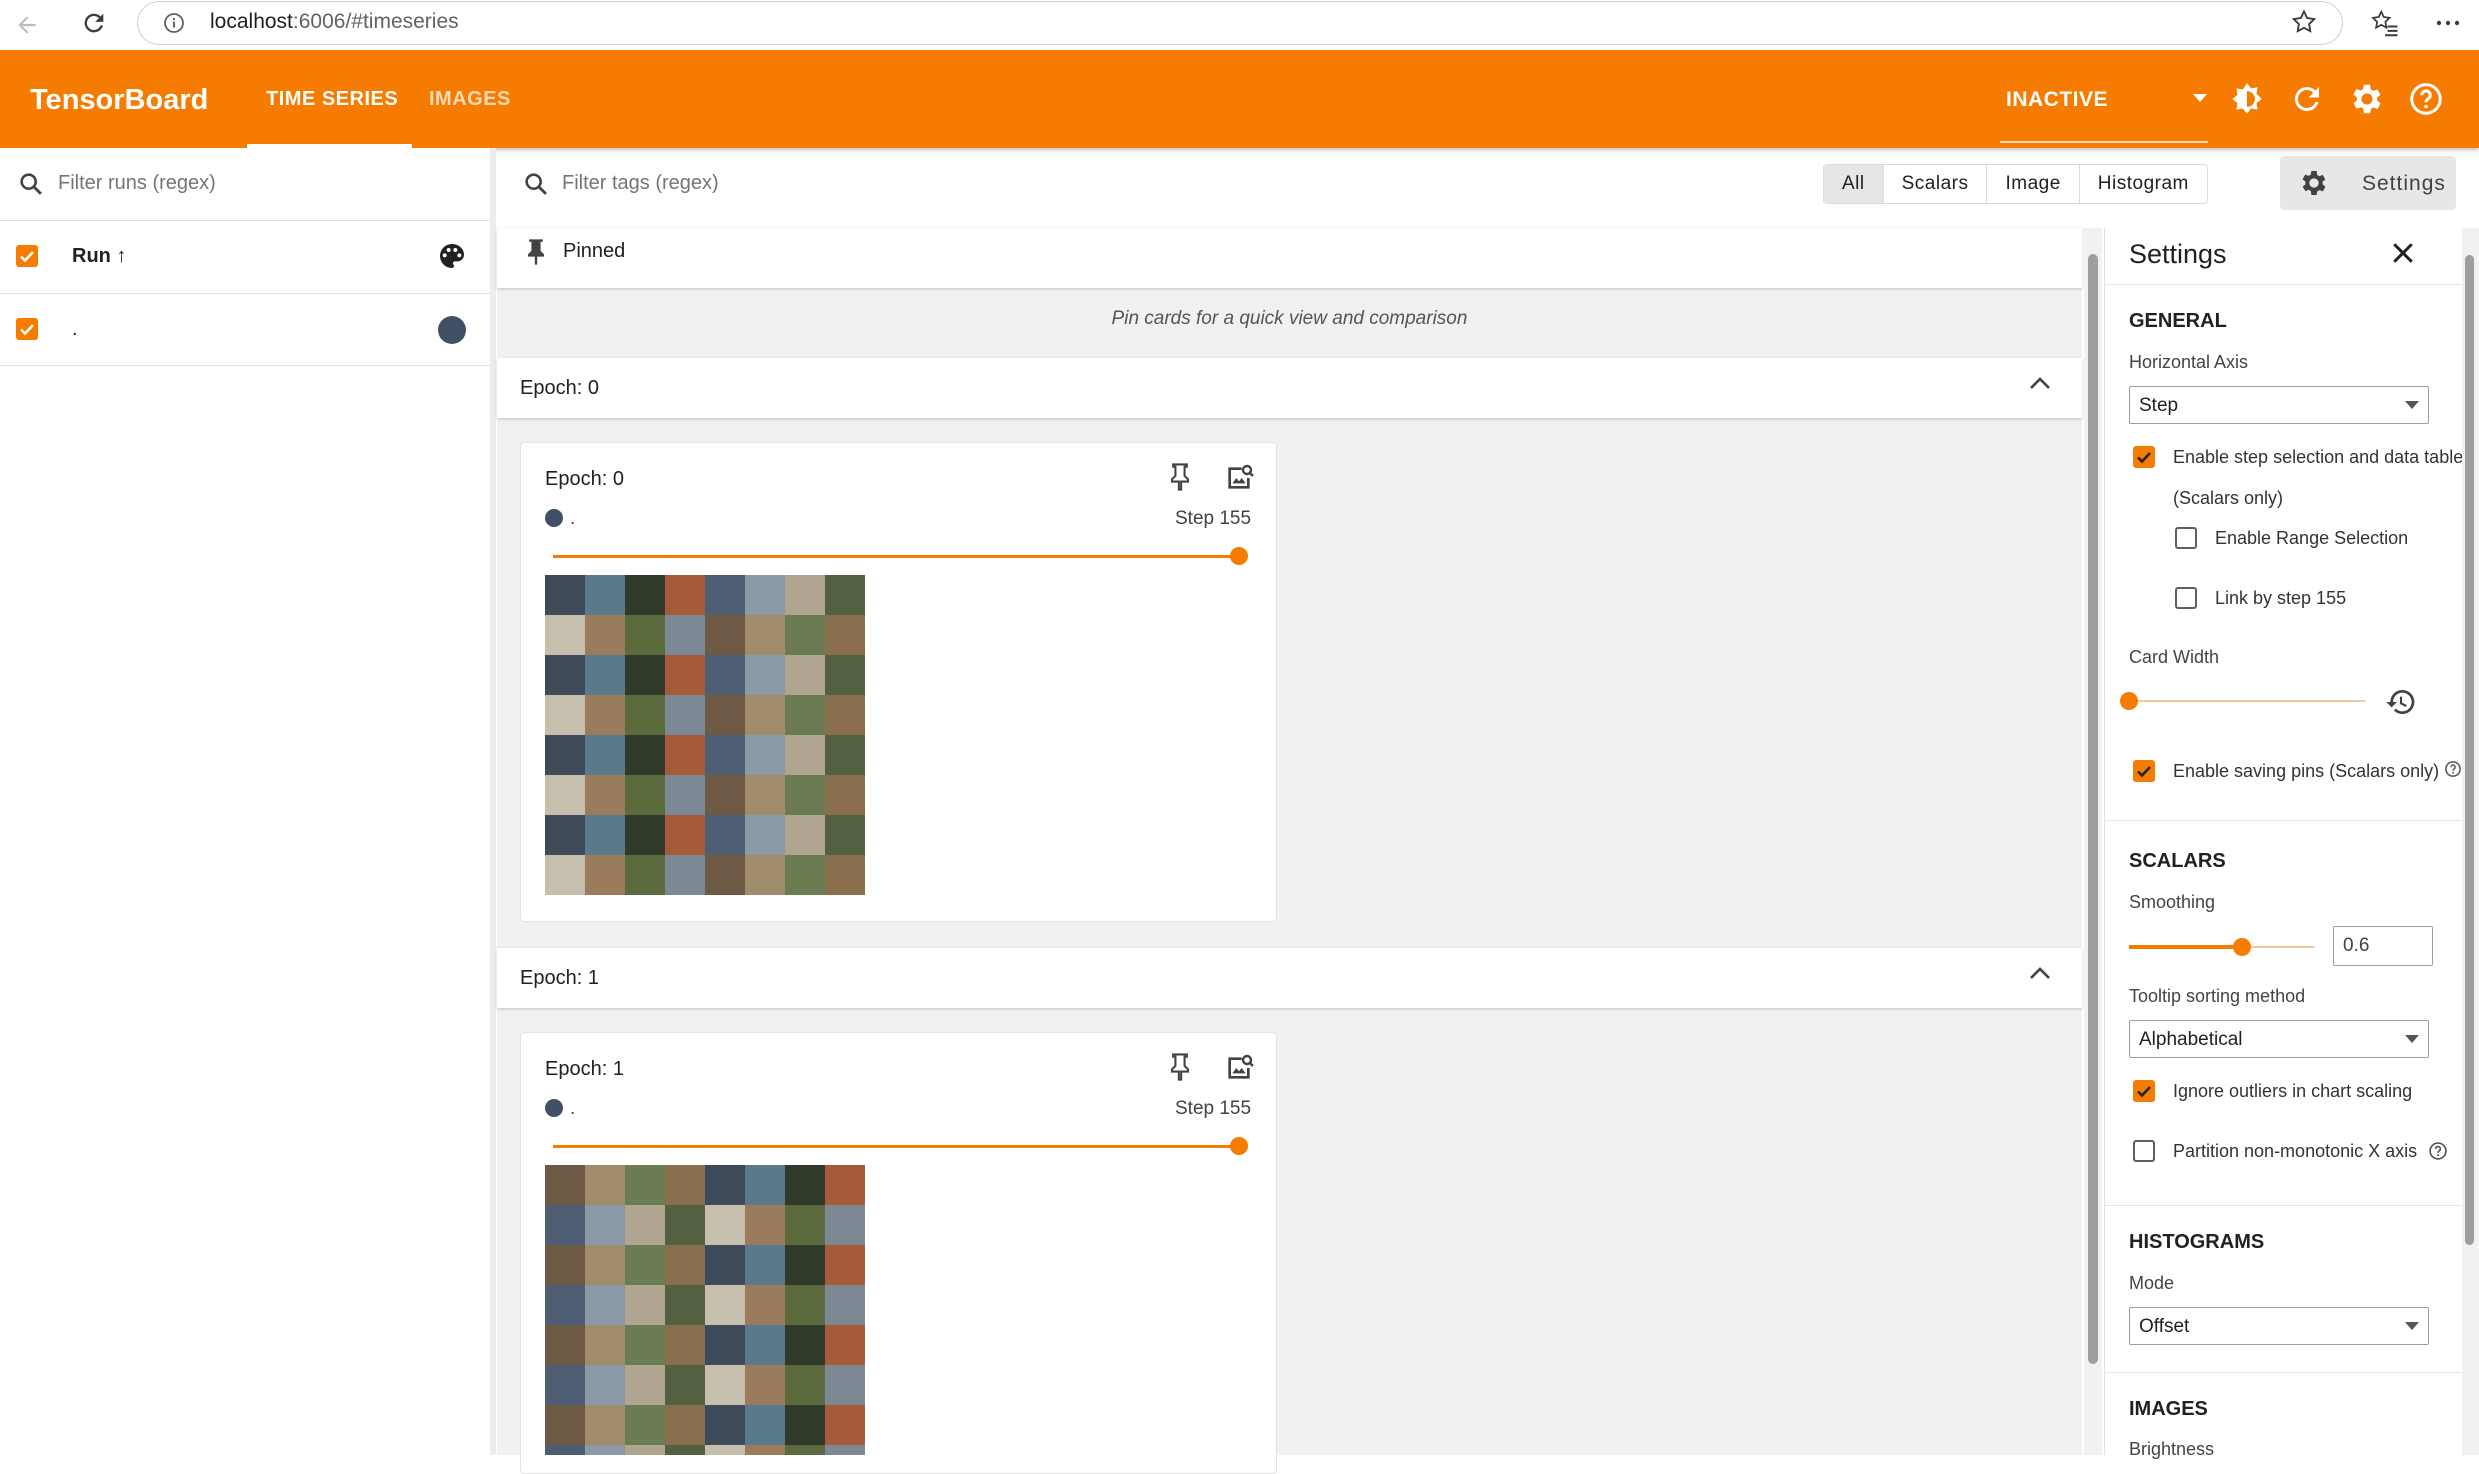 The image size is (2479, 1474). What do you see at coordinates (2186, 538) in the screenshot?
I see `range-selection-checkbox` at bounding box center [2186, 538].